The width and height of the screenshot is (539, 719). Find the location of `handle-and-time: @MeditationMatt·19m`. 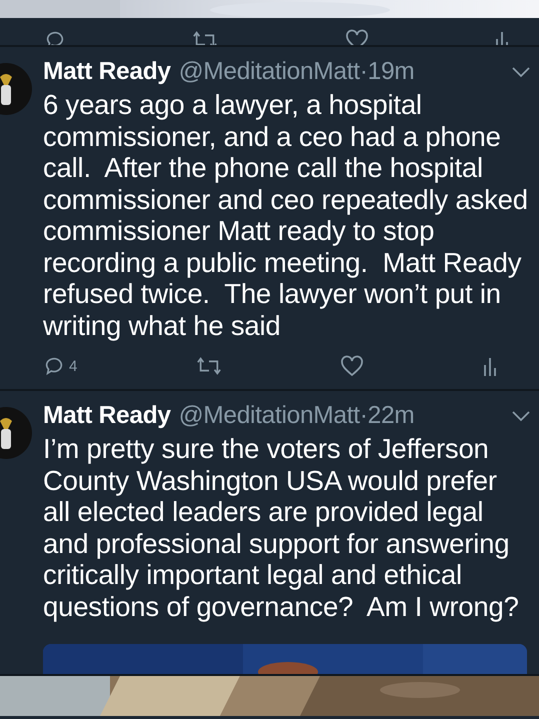

handle-and-time: @MeditationMatt·19m is located at coordinates (297, 72).